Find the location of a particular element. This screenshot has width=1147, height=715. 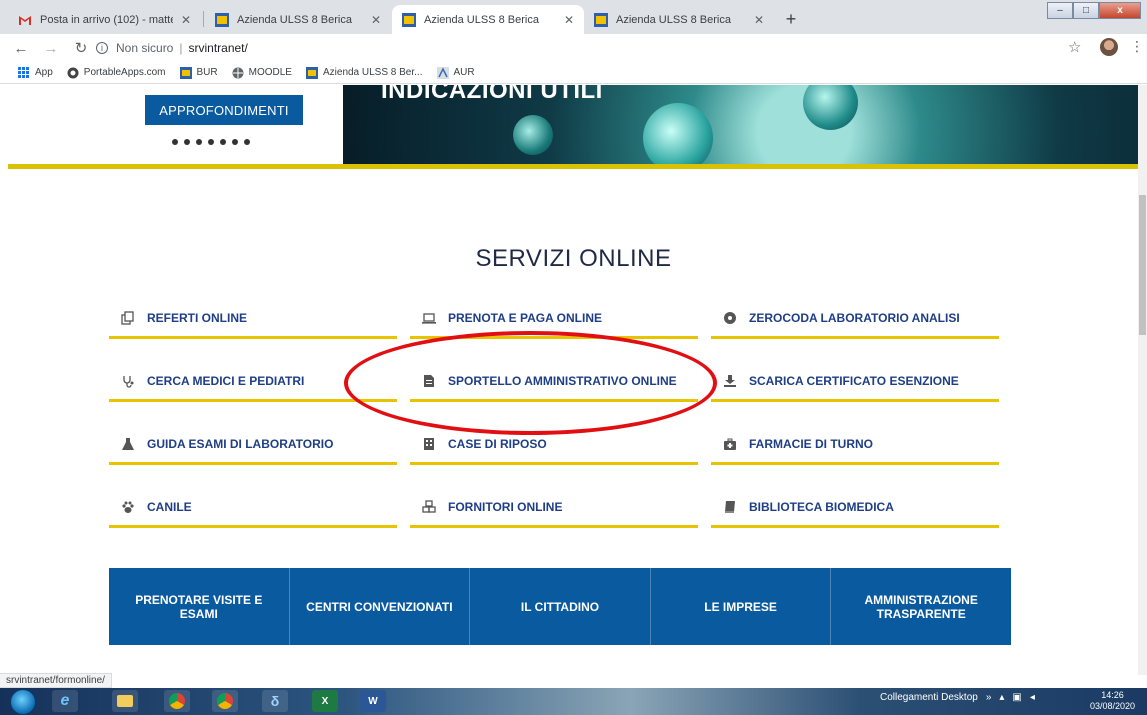

taskbar-clock: 14:26 03/08/2020 is located at coordinates (1112, 701).